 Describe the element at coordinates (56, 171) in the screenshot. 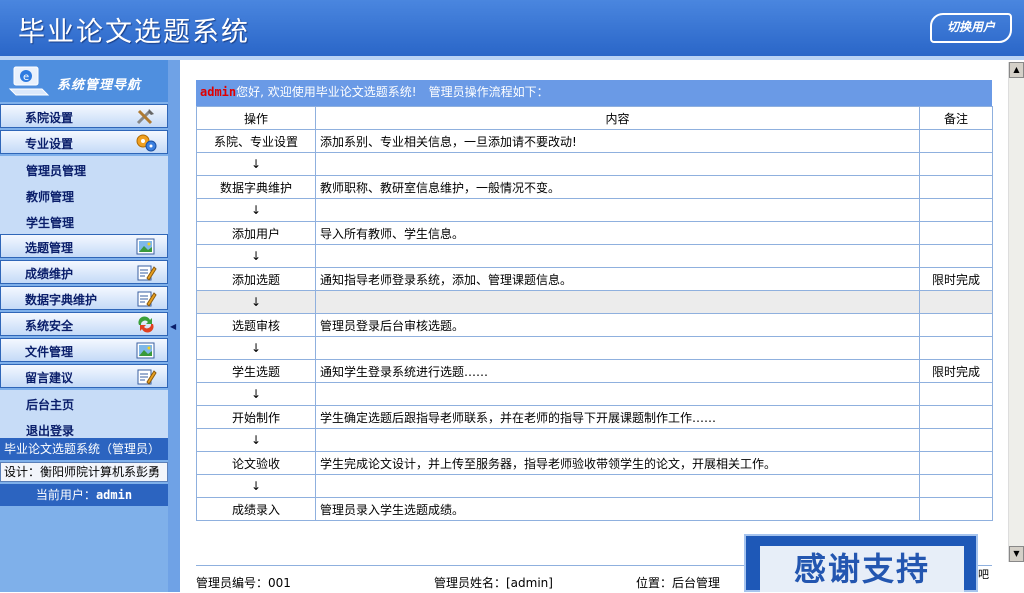

I see `sidebar-item-label: 管理员管理` at that location.